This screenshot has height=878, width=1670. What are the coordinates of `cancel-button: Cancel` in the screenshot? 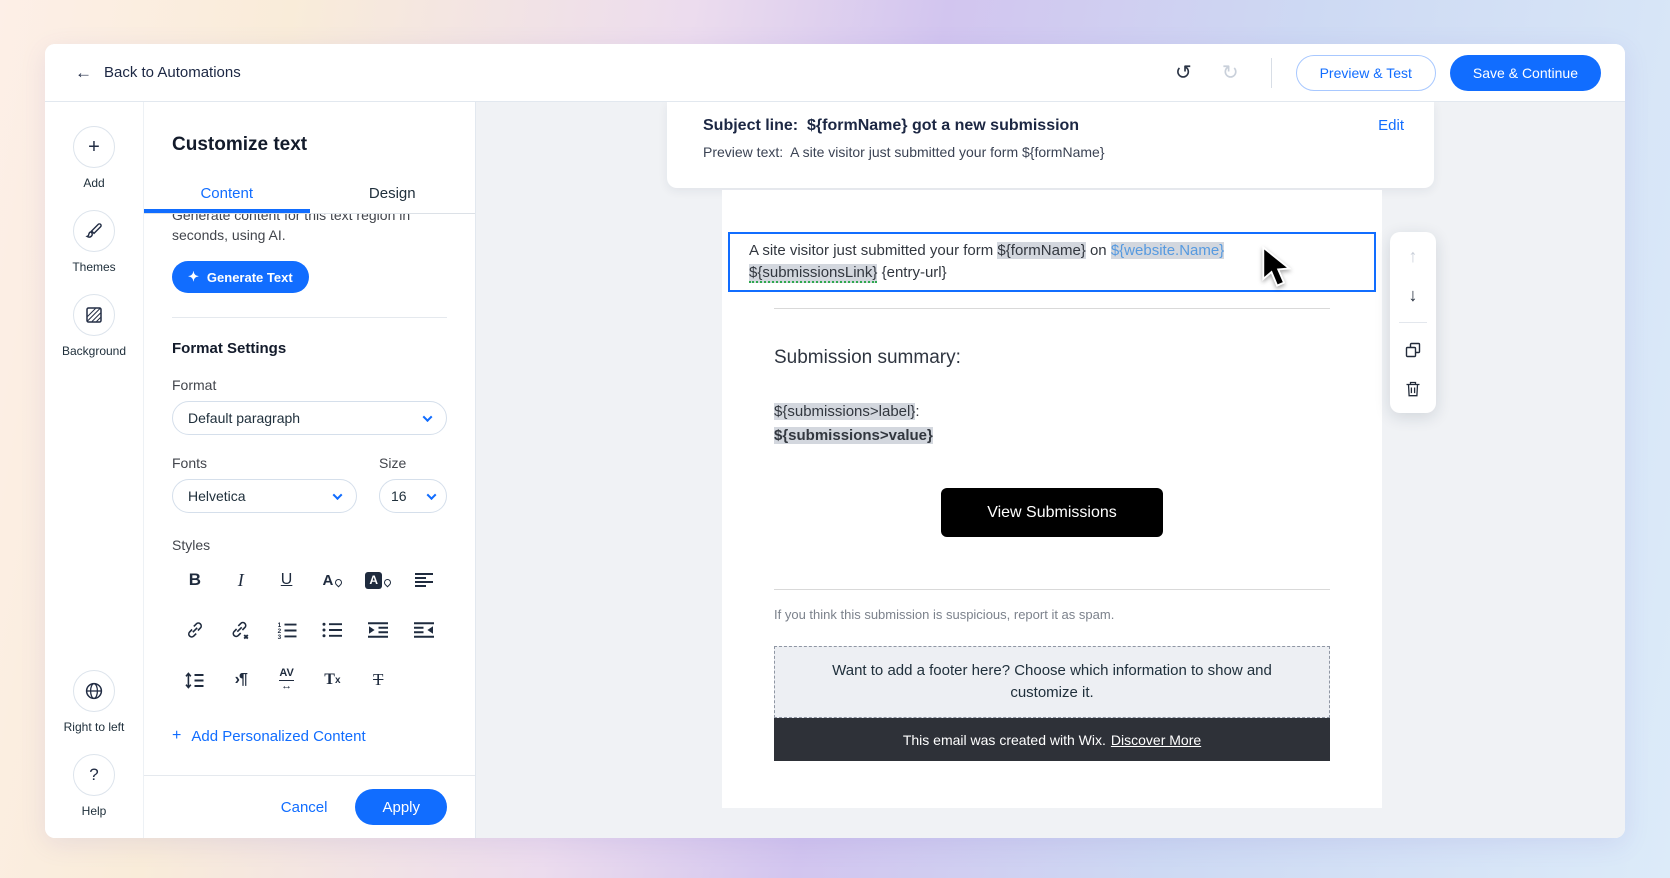 It's located at (304, 807).